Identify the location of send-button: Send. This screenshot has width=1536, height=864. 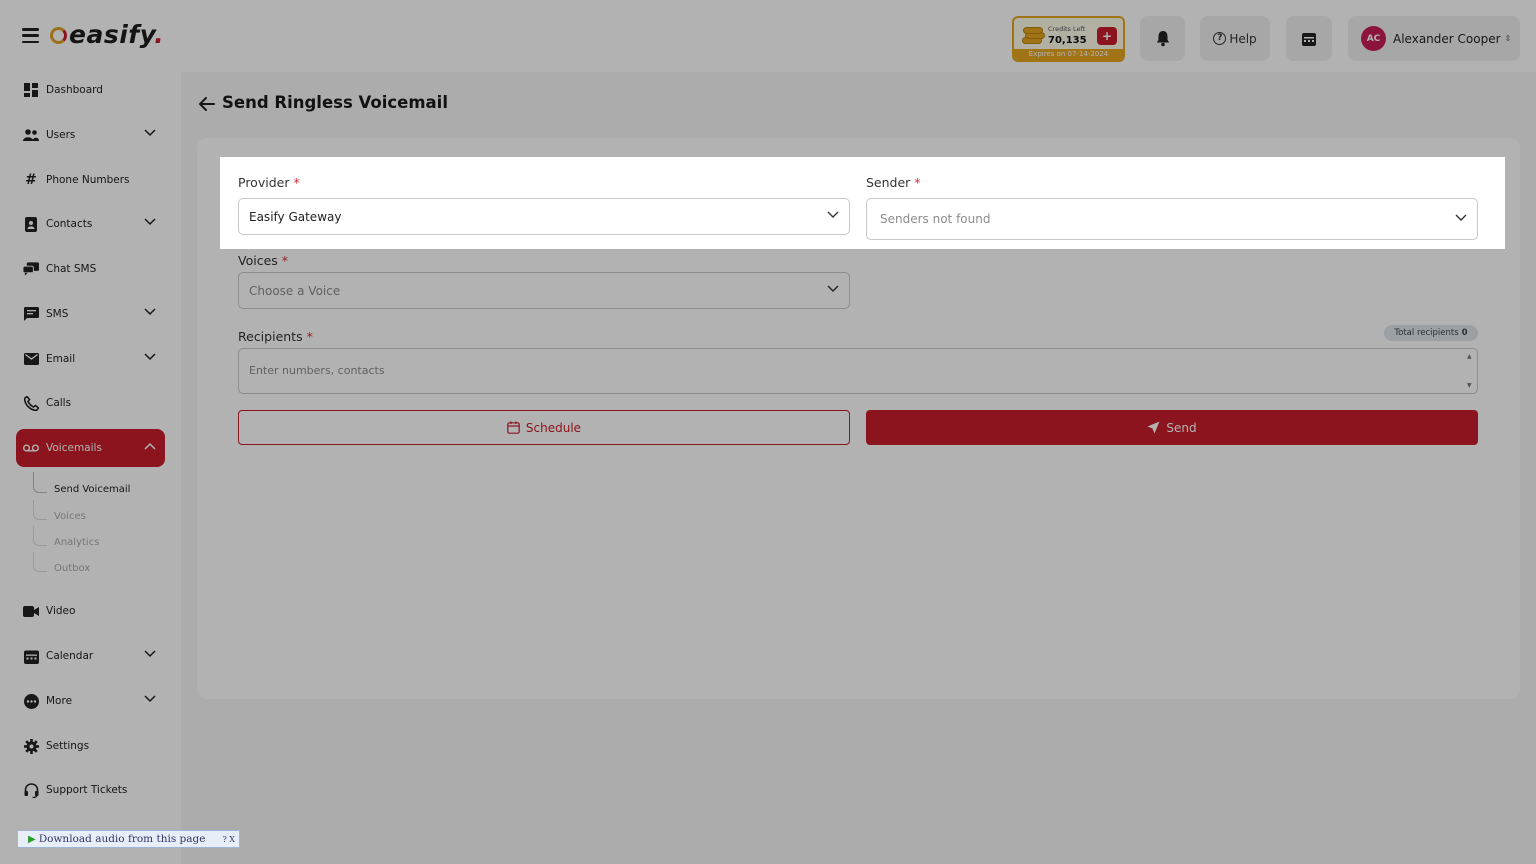
(1172, 427).